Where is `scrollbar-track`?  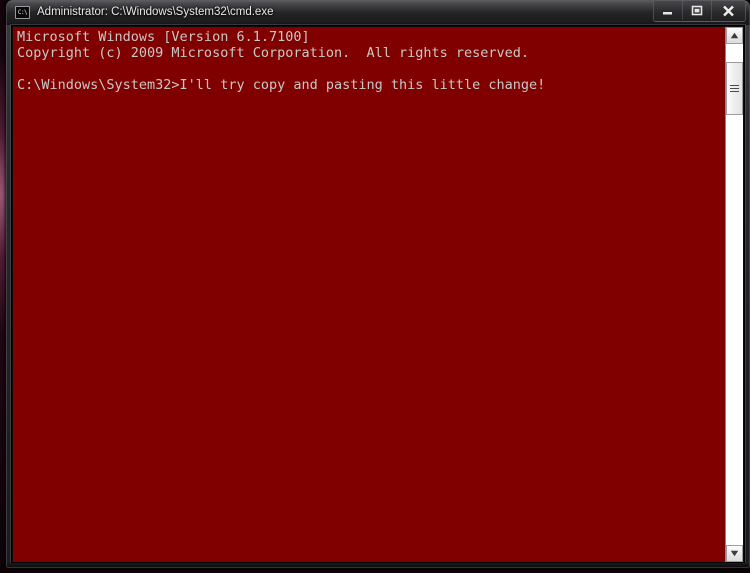 scrollbar-track is located at coordinates (734, 294).